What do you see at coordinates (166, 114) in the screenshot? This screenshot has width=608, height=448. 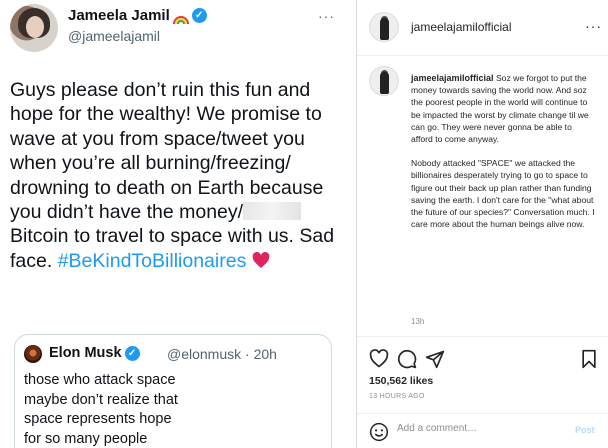 I see `tweet-line: hope for the wealthy! We promise to` at bounding box center [166, 114].